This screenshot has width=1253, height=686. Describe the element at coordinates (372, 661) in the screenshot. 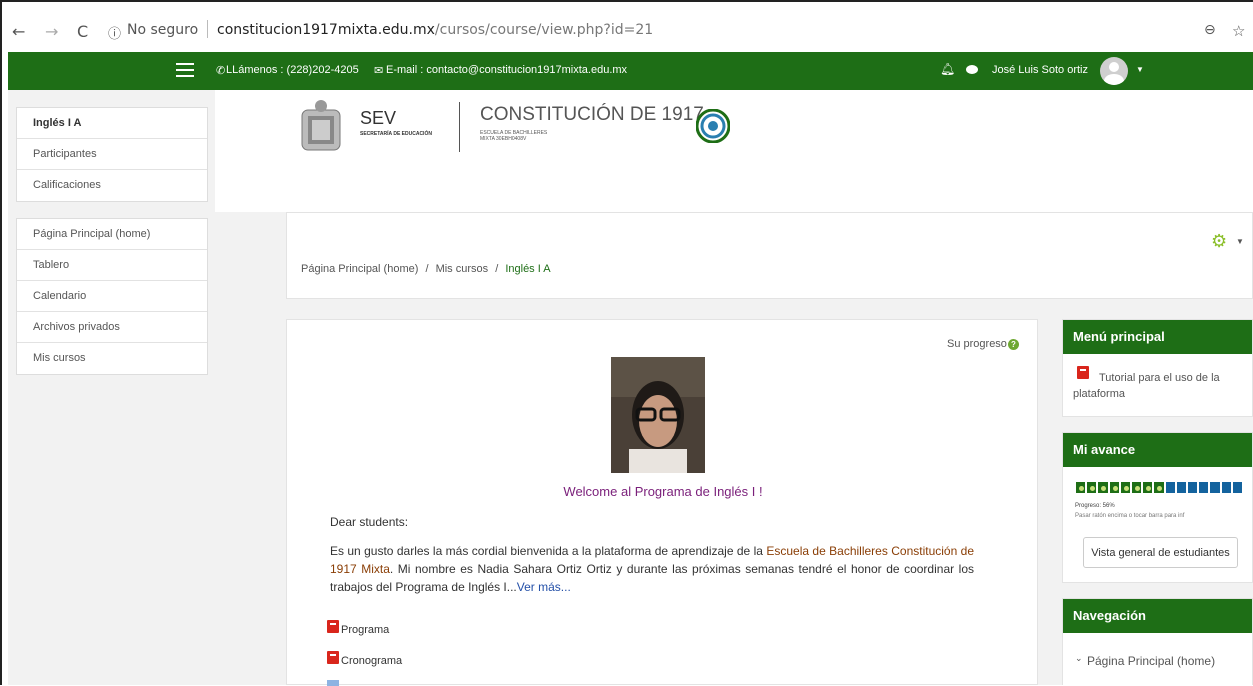

I see `resource-title: Cronograma` at that location.